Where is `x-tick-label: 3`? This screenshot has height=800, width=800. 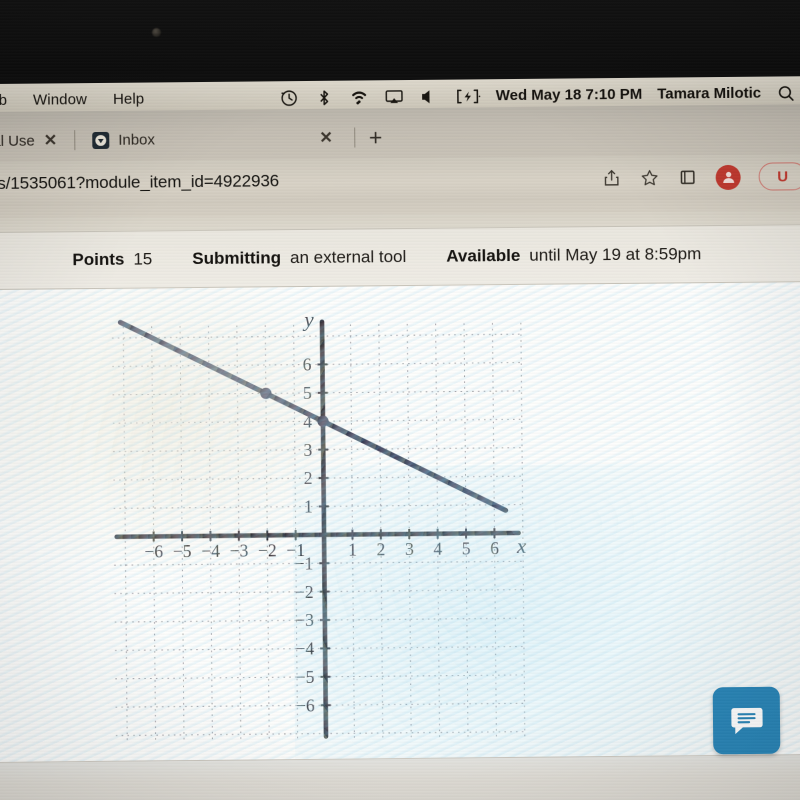 x-tick-label: 3 is located at coordinates (409, 549).